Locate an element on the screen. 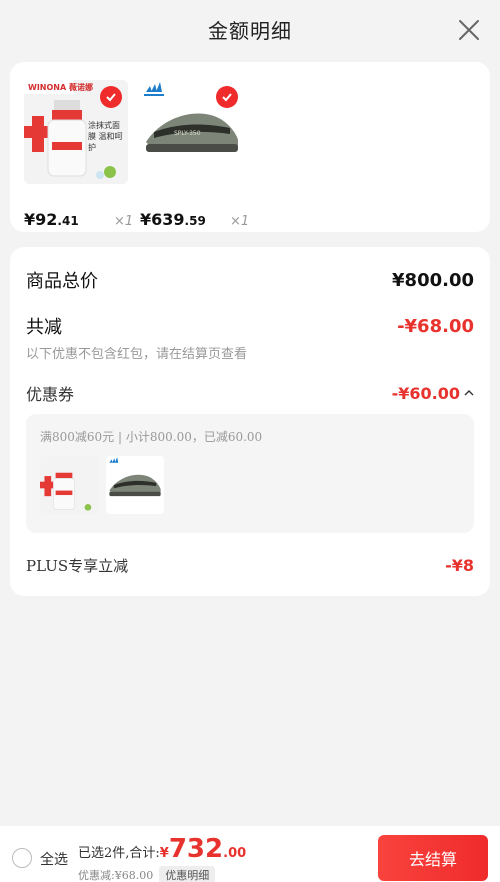 This screenshot has height=882, width=500. coupon-value: -¥60.00 is located at coordinates (425, 393).